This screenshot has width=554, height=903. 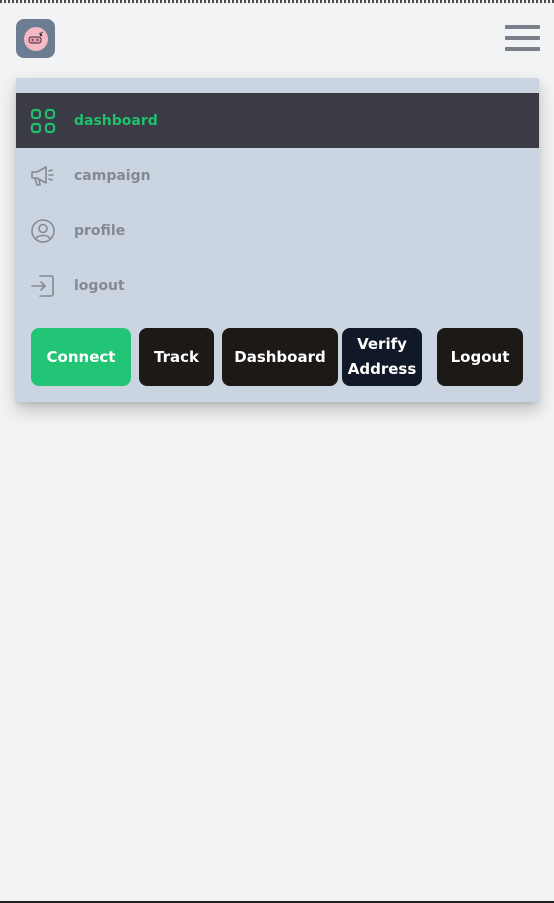 I want to click on megaphone-icon, so click(x=43, y=176).